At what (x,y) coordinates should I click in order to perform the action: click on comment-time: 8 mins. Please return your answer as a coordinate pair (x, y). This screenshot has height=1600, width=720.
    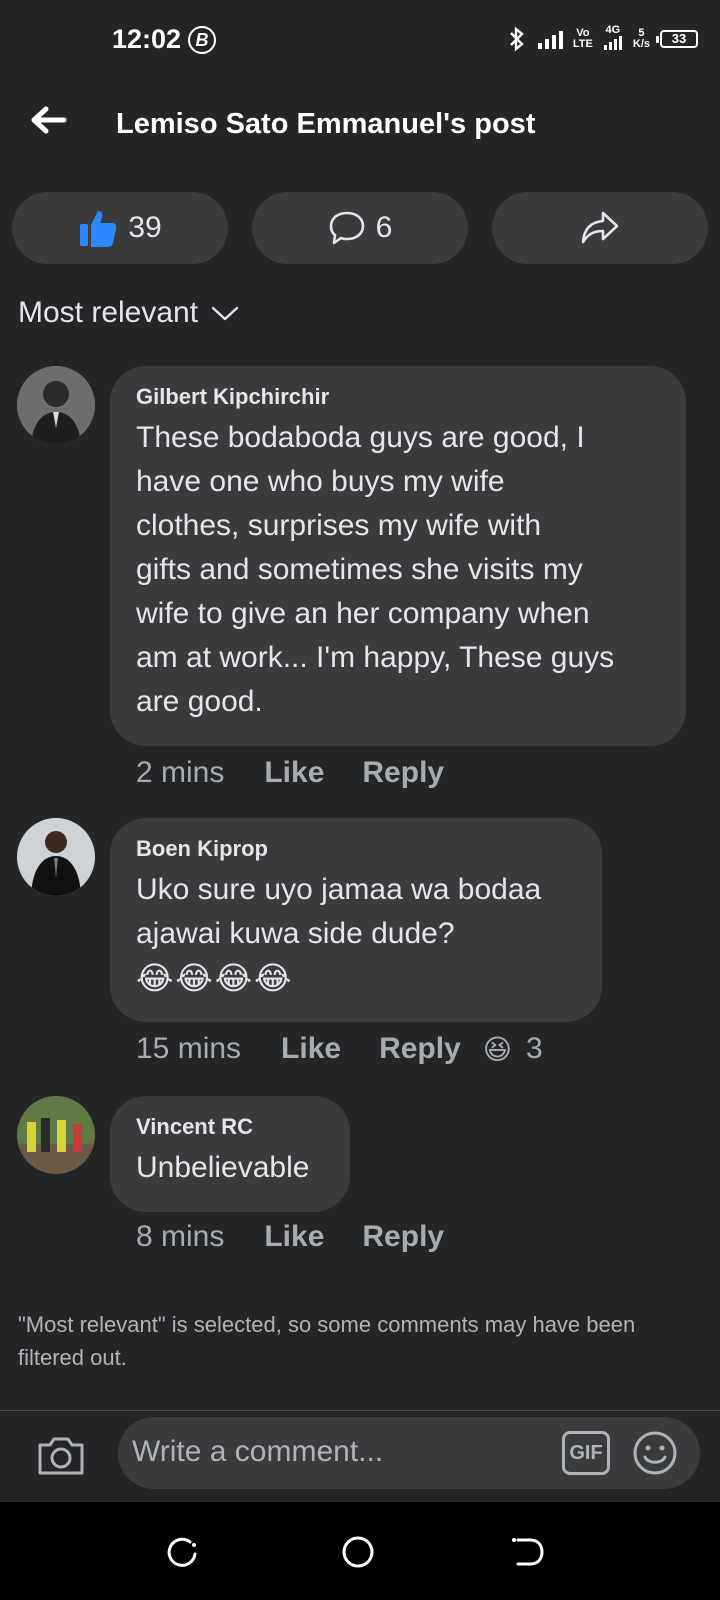
    Looking at the image, I should click on (180, 1236).